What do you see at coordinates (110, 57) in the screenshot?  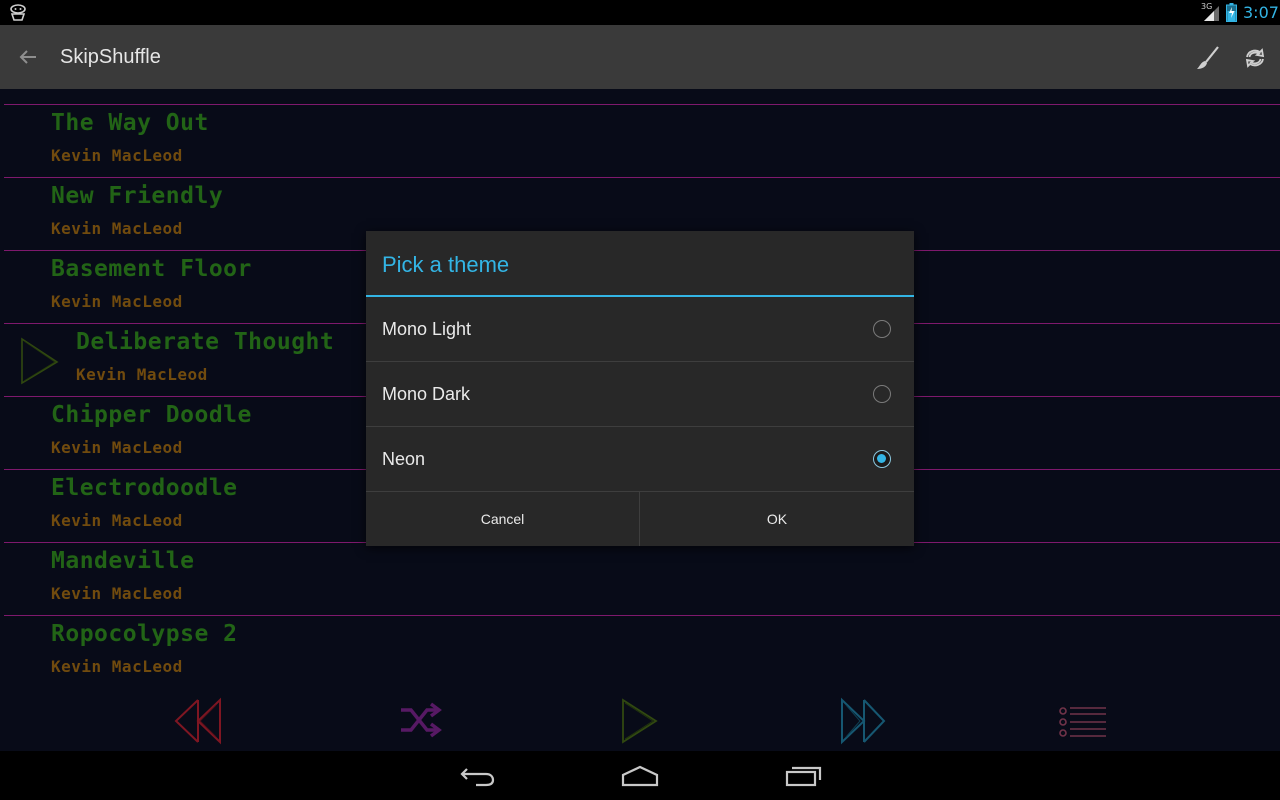 I see `app-title: SkipShuffle` at bounding box center [110, 57].